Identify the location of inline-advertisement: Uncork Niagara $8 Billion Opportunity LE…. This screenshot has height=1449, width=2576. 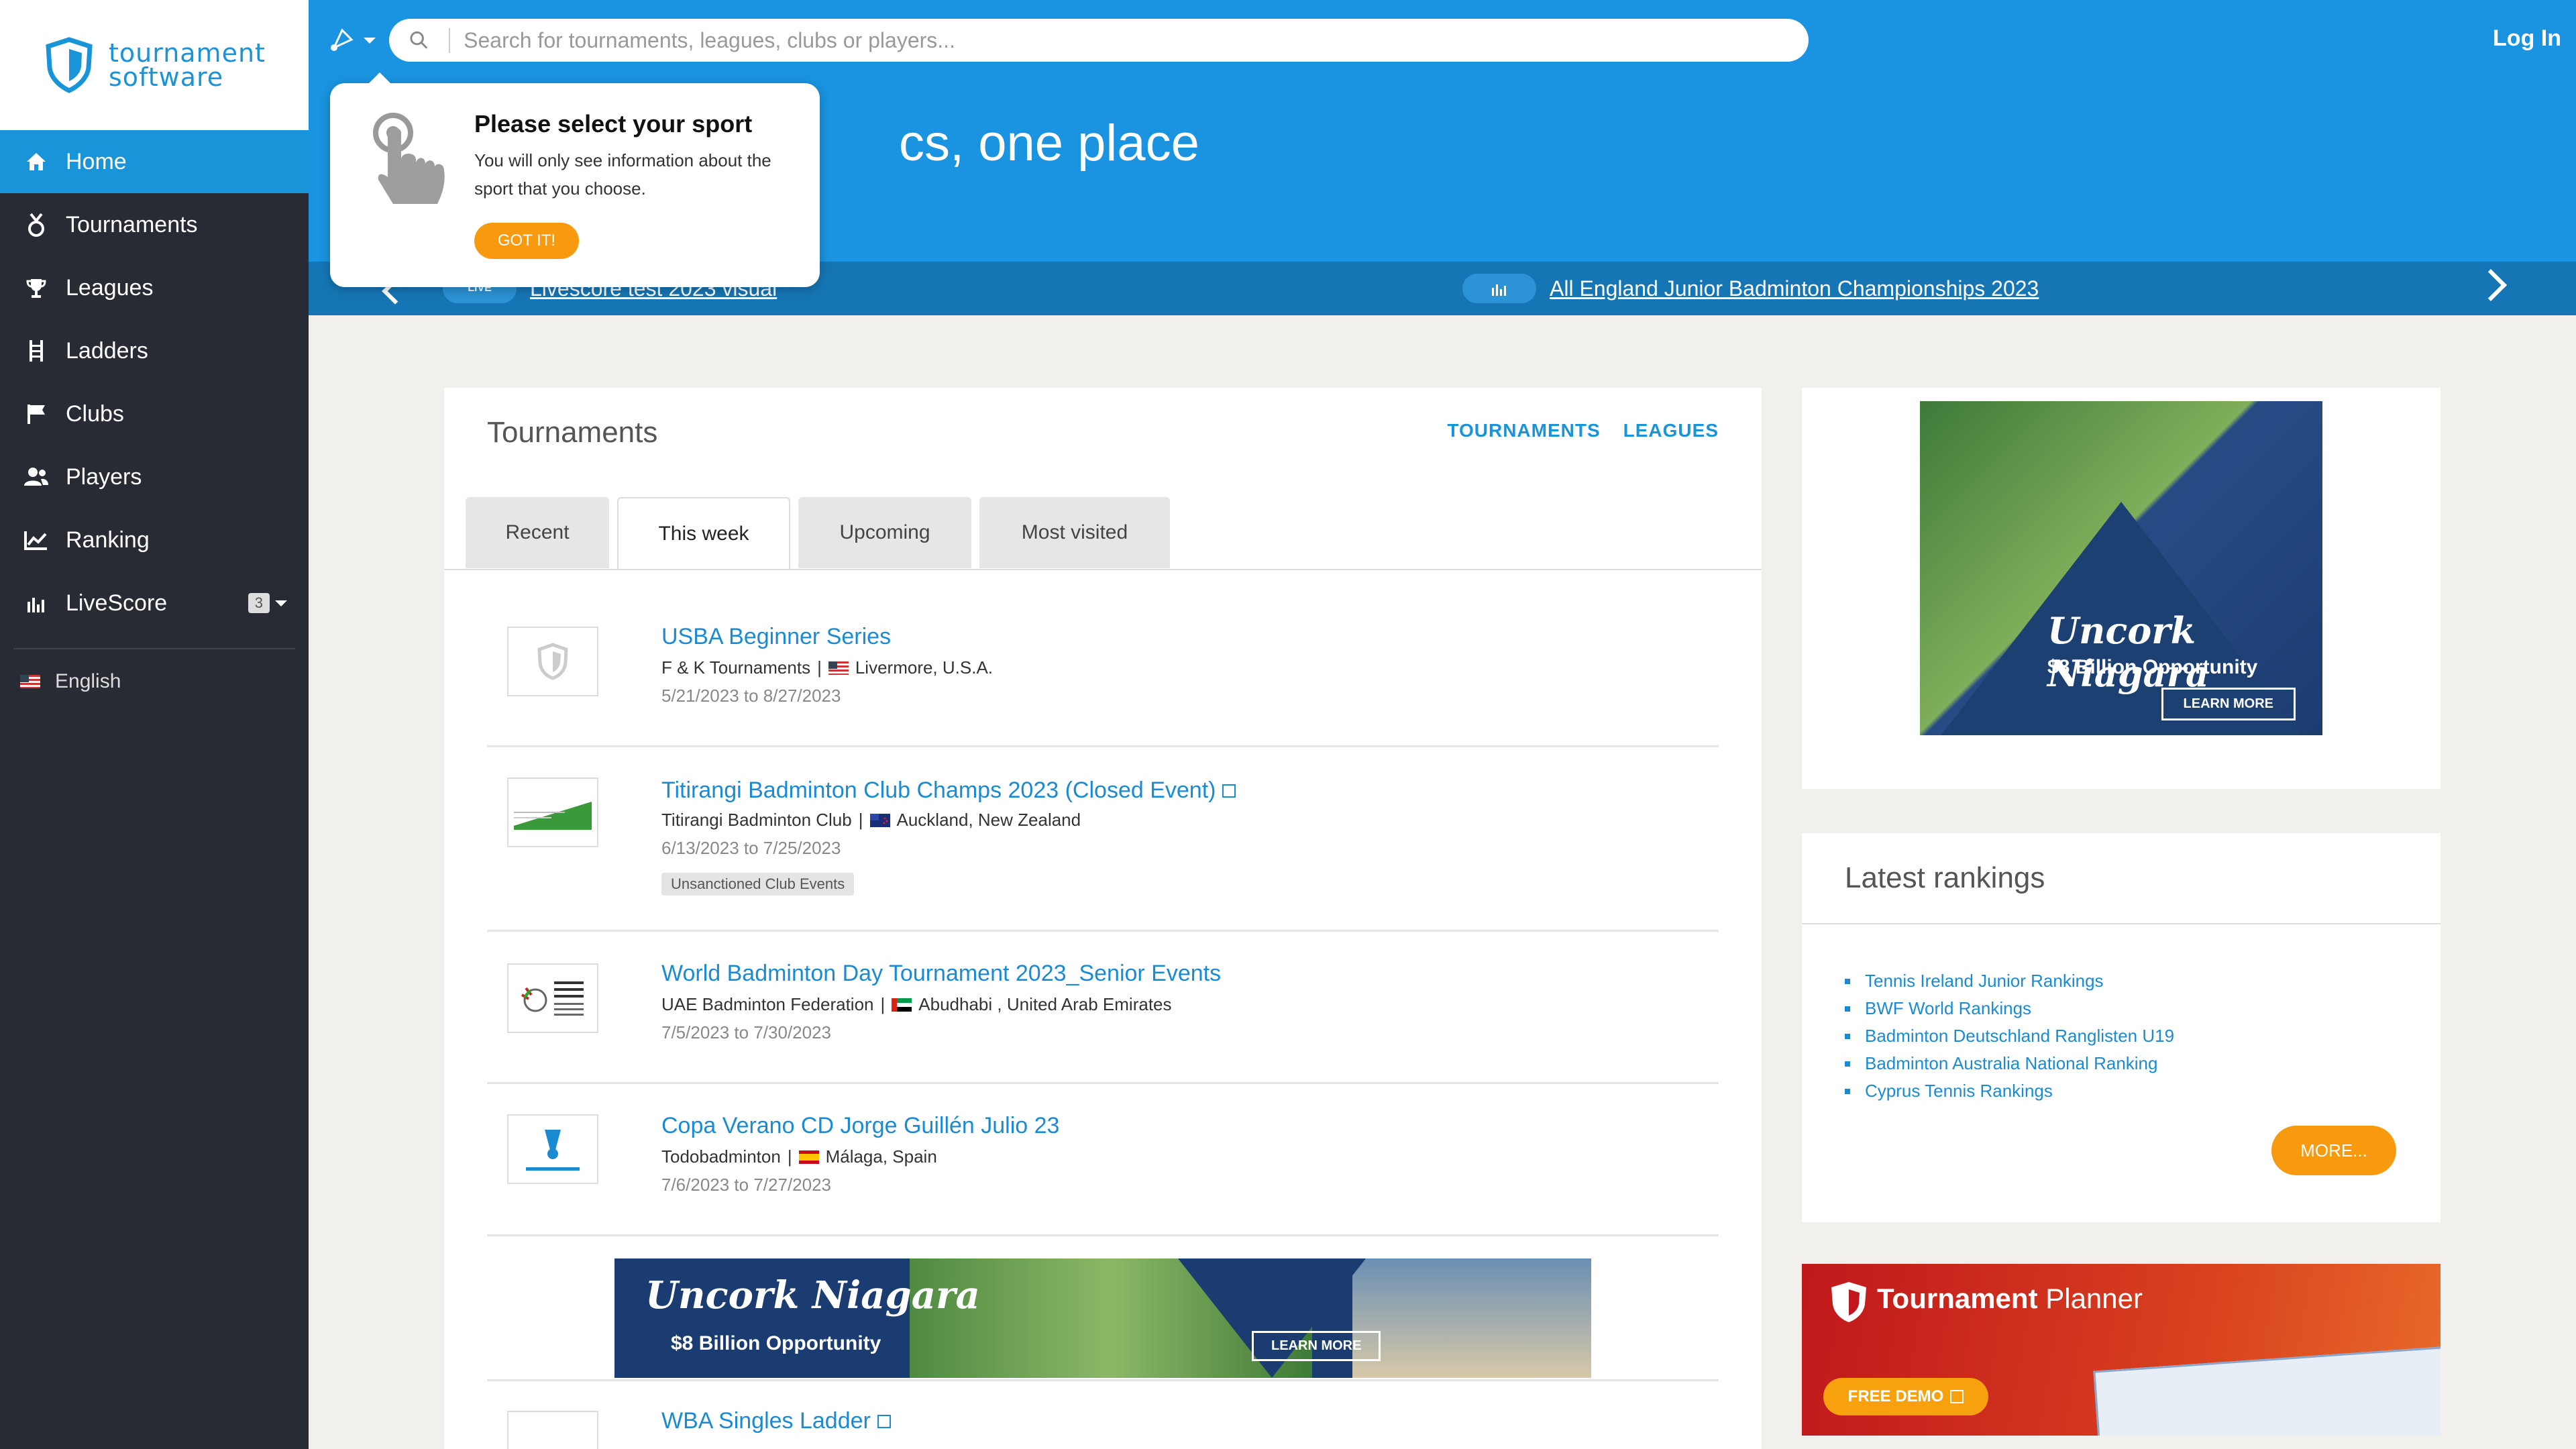
(1102, 1318).